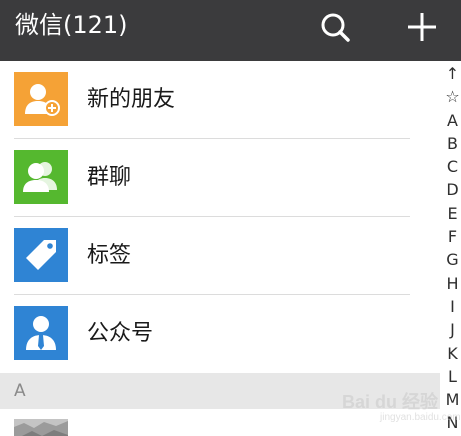 The image size is (461, 436). What do you see at coordinates (390, 402) in the screenshot?
I see `watermark: Bai du 经验` at bounding box center [390, 402].